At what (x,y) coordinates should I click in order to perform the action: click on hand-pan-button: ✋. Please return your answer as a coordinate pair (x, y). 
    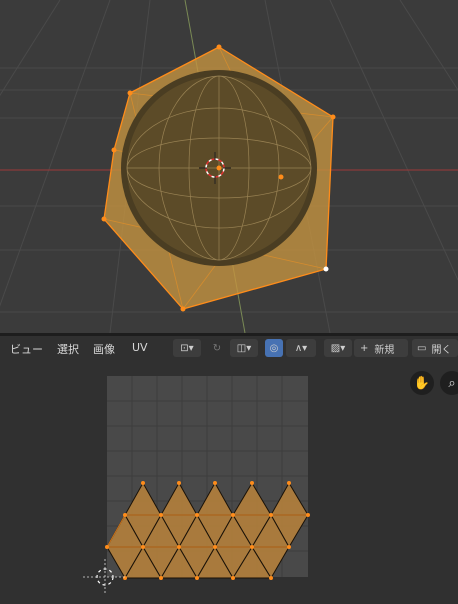
    Looking at the image, I should click on (422, 383).